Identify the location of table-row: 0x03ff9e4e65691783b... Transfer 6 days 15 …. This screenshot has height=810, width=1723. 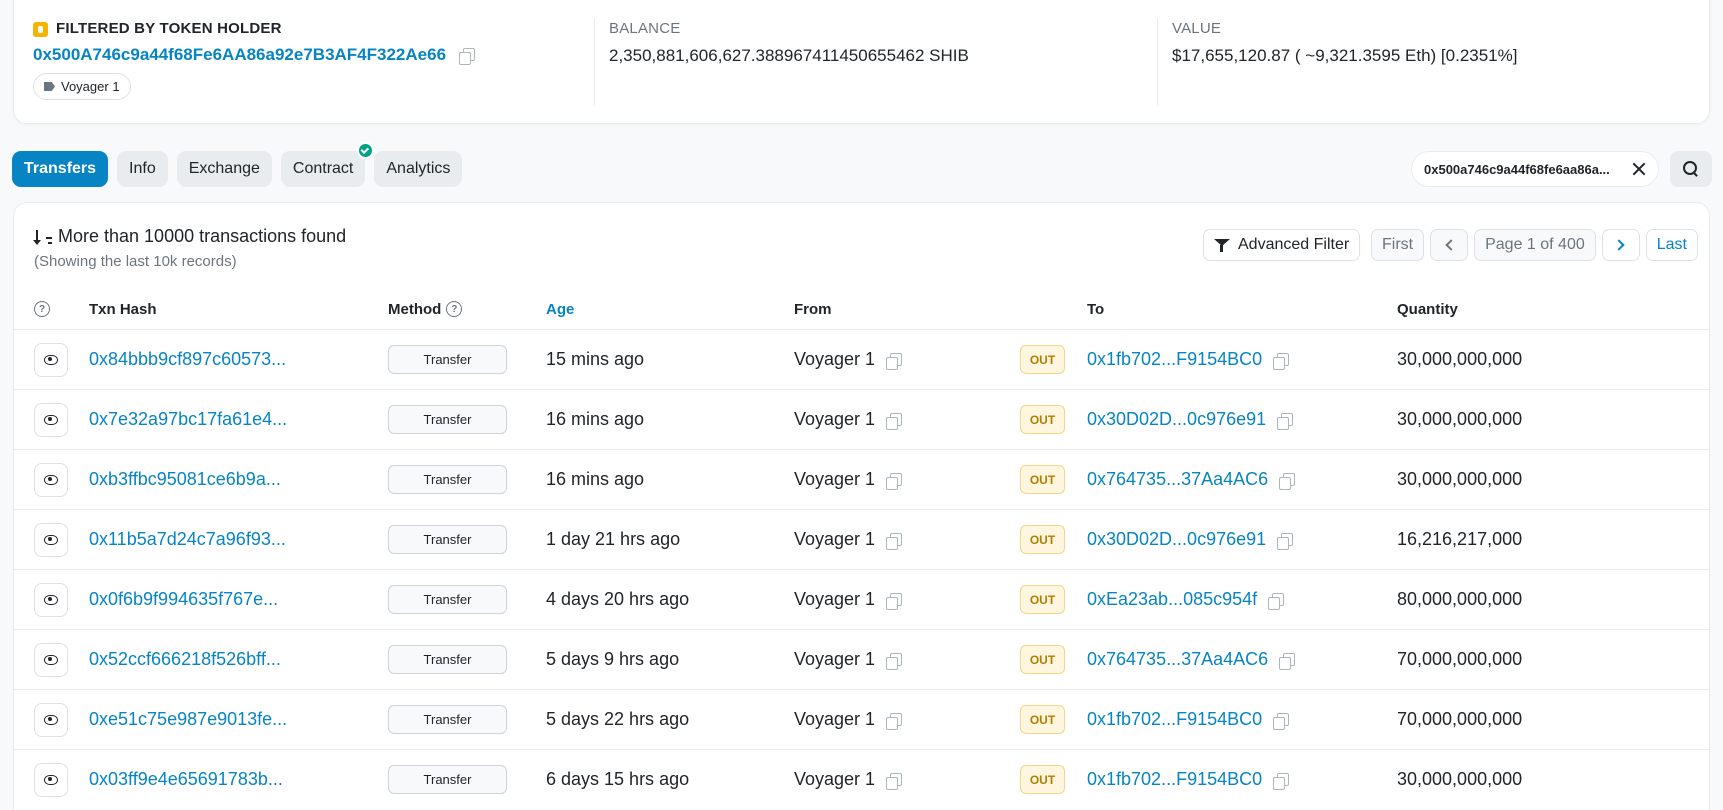
(861, 779).